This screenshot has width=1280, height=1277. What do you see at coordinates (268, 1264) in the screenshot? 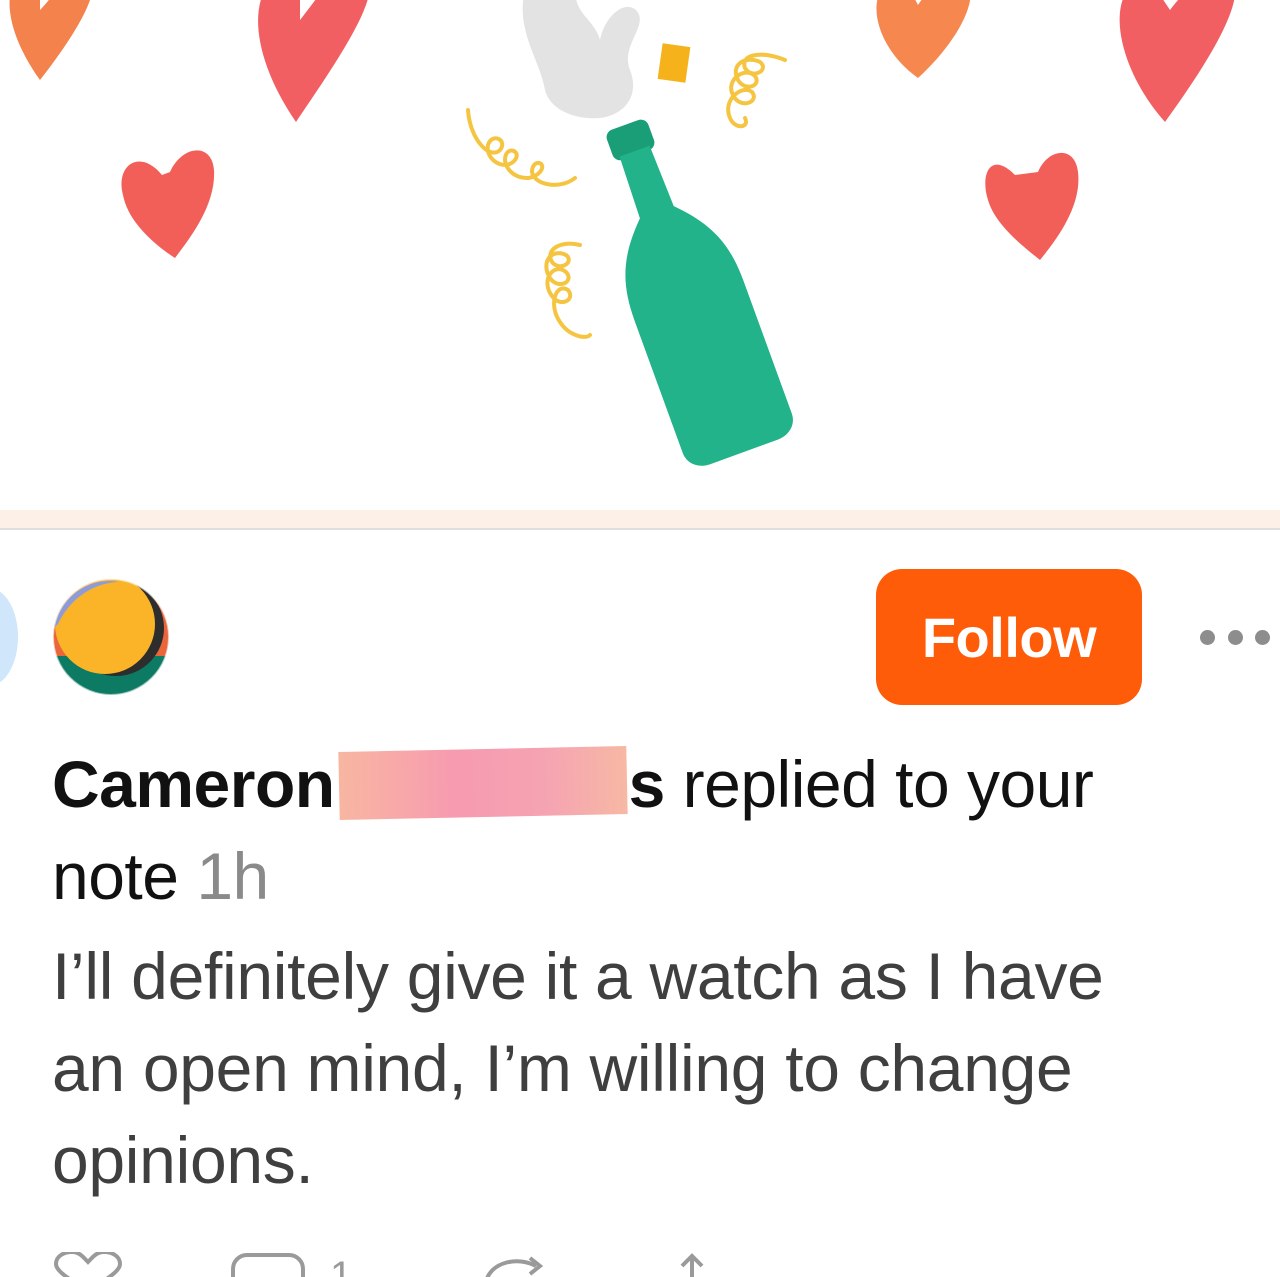
I see `comment-icon` at bounding box center [268, 1264].